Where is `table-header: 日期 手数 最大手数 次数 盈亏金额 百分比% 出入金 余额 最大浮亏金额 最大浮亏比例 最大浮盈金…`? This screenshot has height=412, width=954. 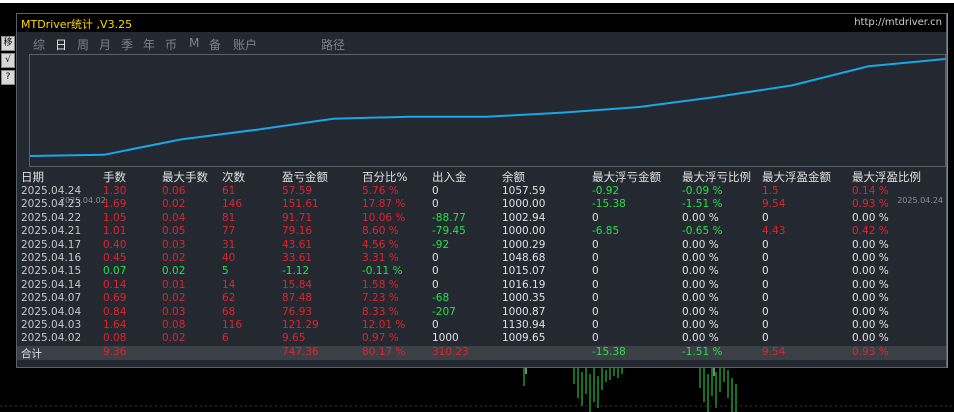
table-header: 日期 手数 最大手数 次数 盈亏金额 百分比% 出入金 余额 最大浮亏金额 最大浮亏比例 最大浮盈金… is located at coordinates (481, 177).